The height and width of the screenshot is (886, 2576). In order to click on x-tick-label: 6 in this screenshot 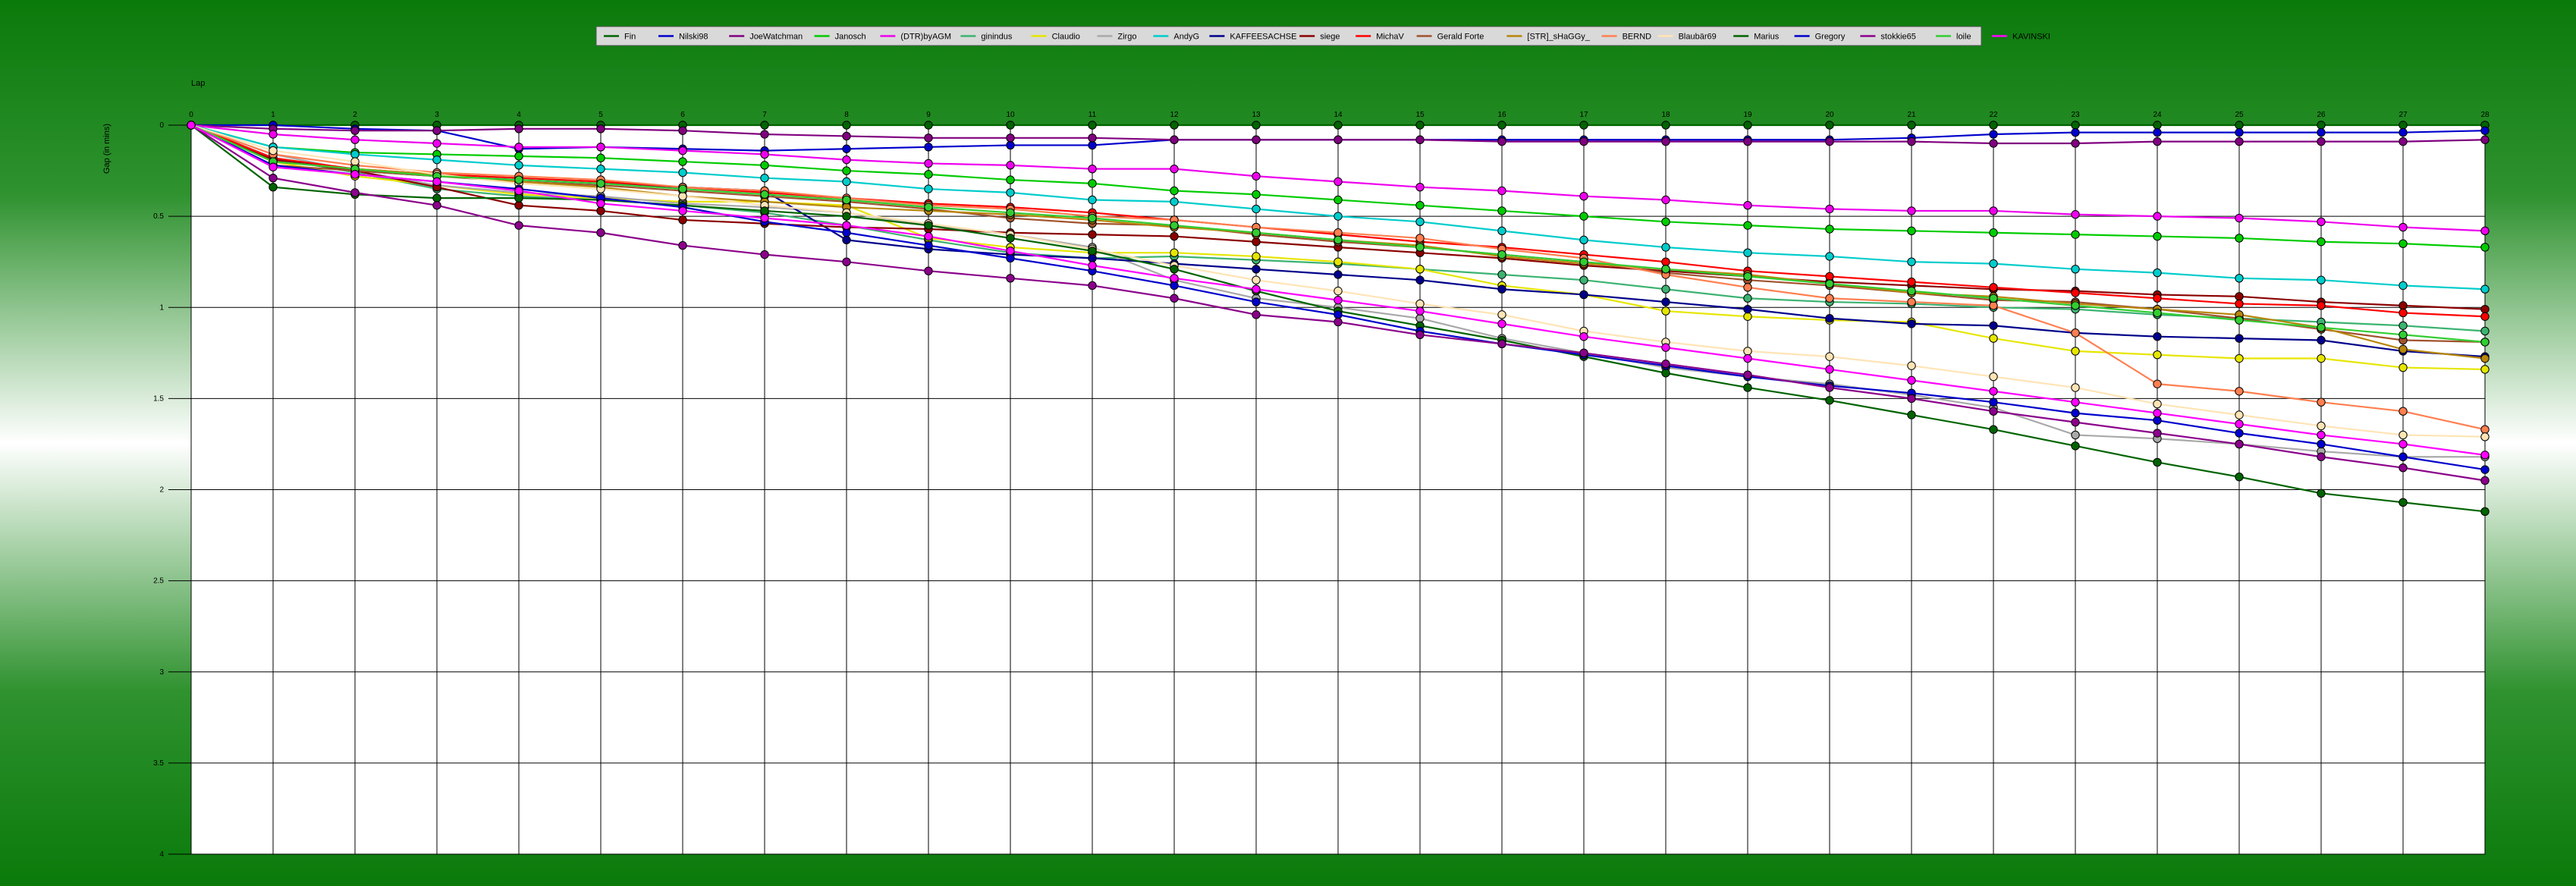, I will do `click(682, 115)`.